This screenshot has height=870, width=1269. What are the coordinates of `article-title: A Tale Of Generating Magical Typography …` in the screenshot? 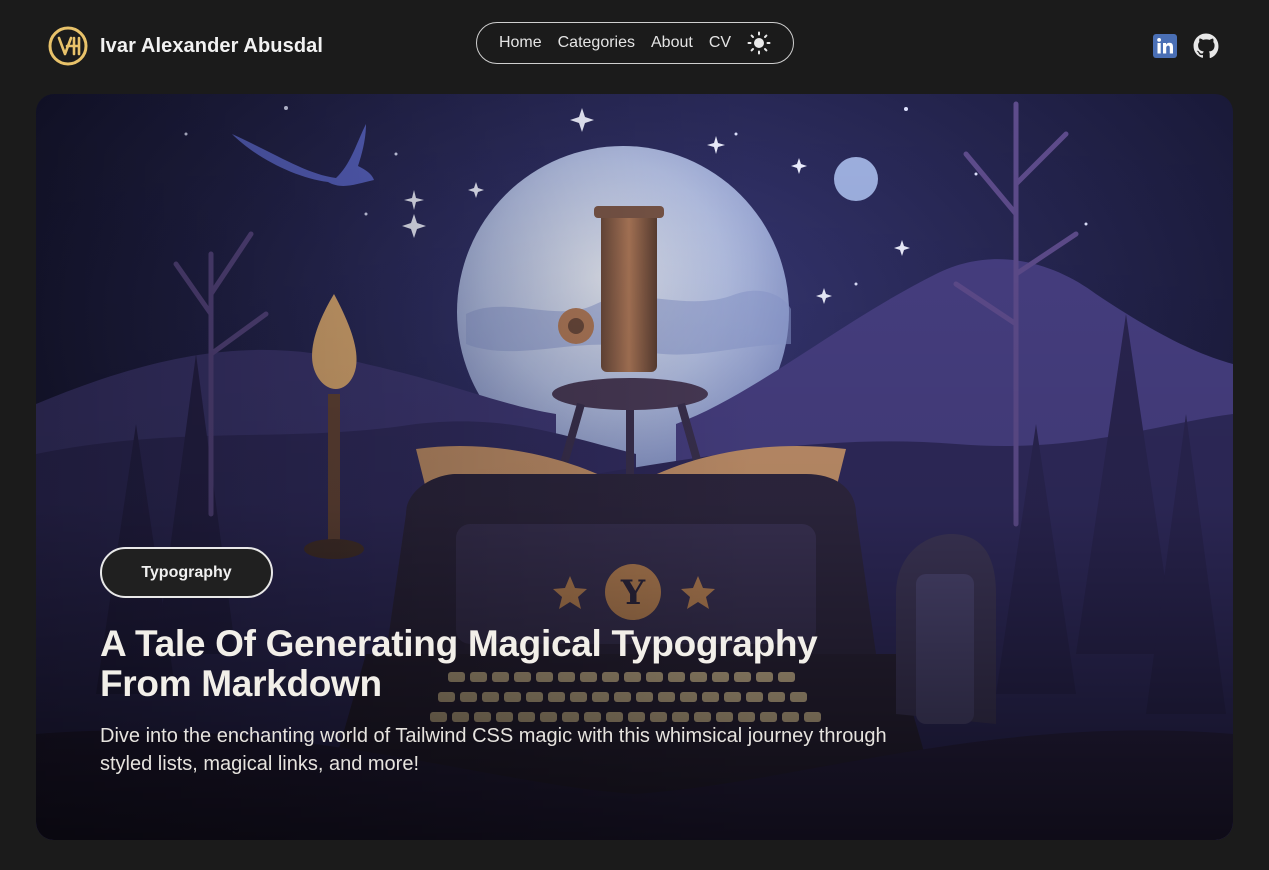 It's located at (500, 664).